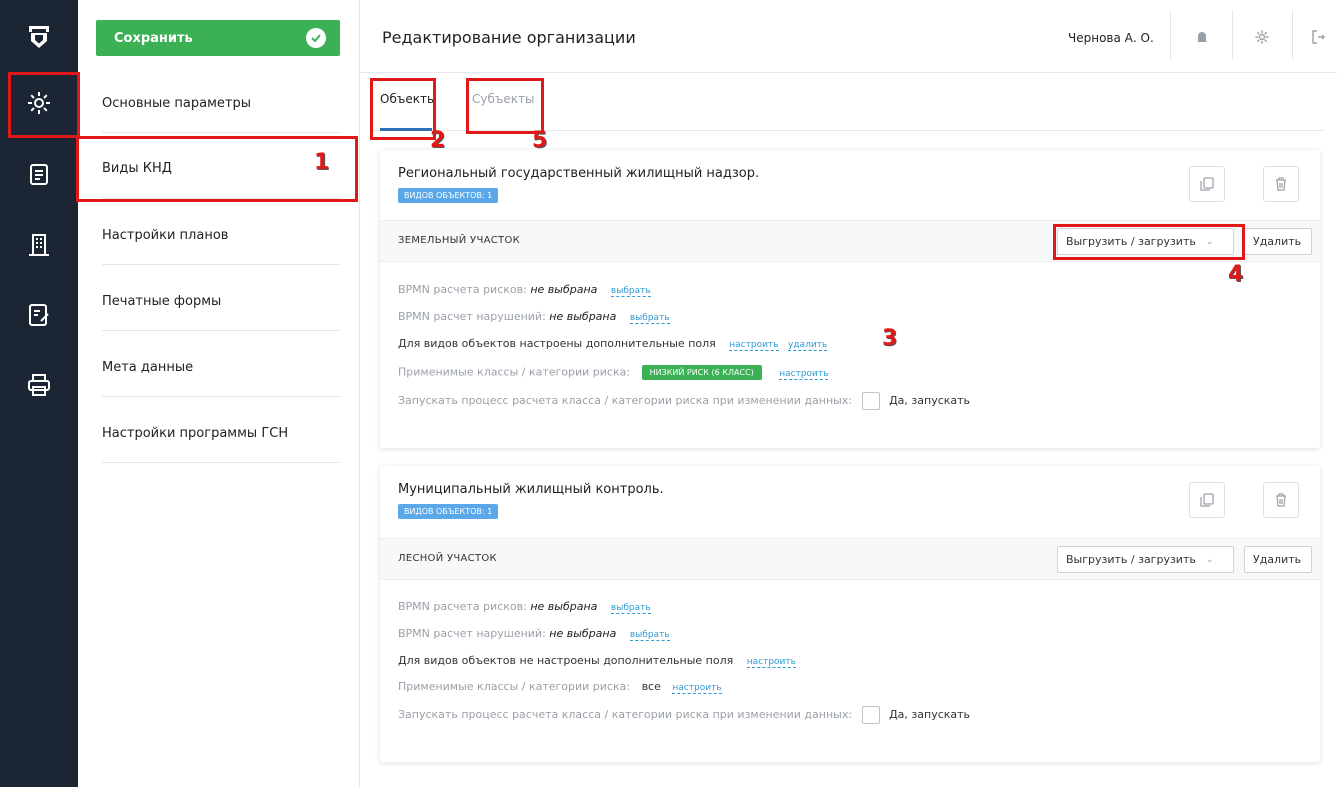 The image size is (1337, 787). I want to click on sidebar-item-plan-settings: Настройки планов, so click(221, 235).